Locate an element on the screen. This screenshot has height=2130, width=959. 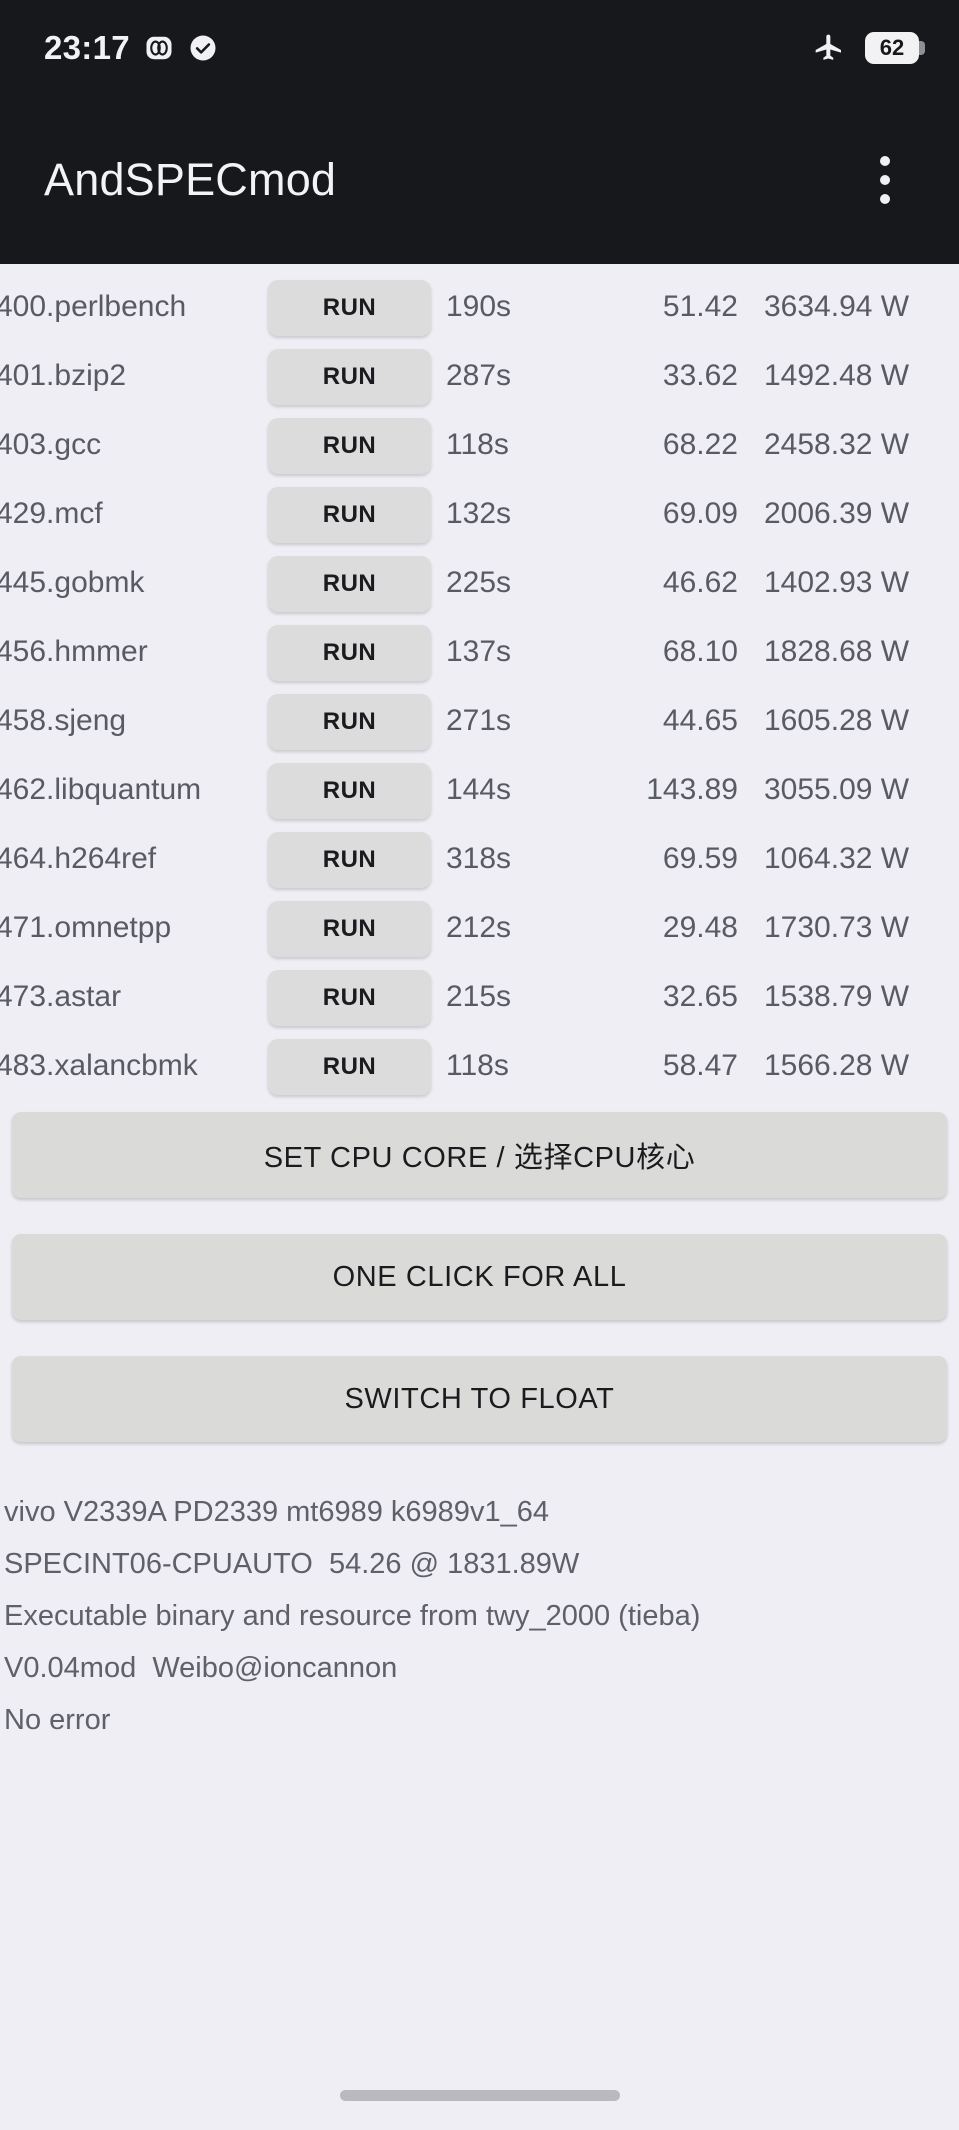
benchmark-time: 144s is located at coordinates (479, 789).